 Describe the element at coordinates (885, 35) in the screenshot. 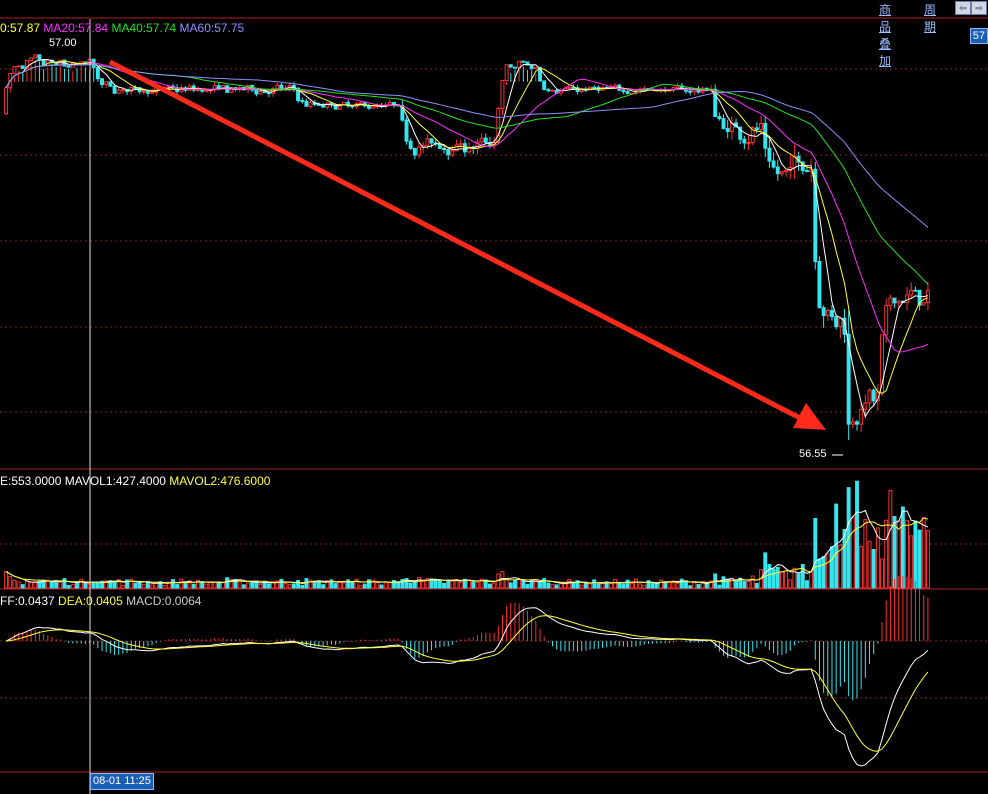

I see `overlay-button: 商品叠加` at that location.